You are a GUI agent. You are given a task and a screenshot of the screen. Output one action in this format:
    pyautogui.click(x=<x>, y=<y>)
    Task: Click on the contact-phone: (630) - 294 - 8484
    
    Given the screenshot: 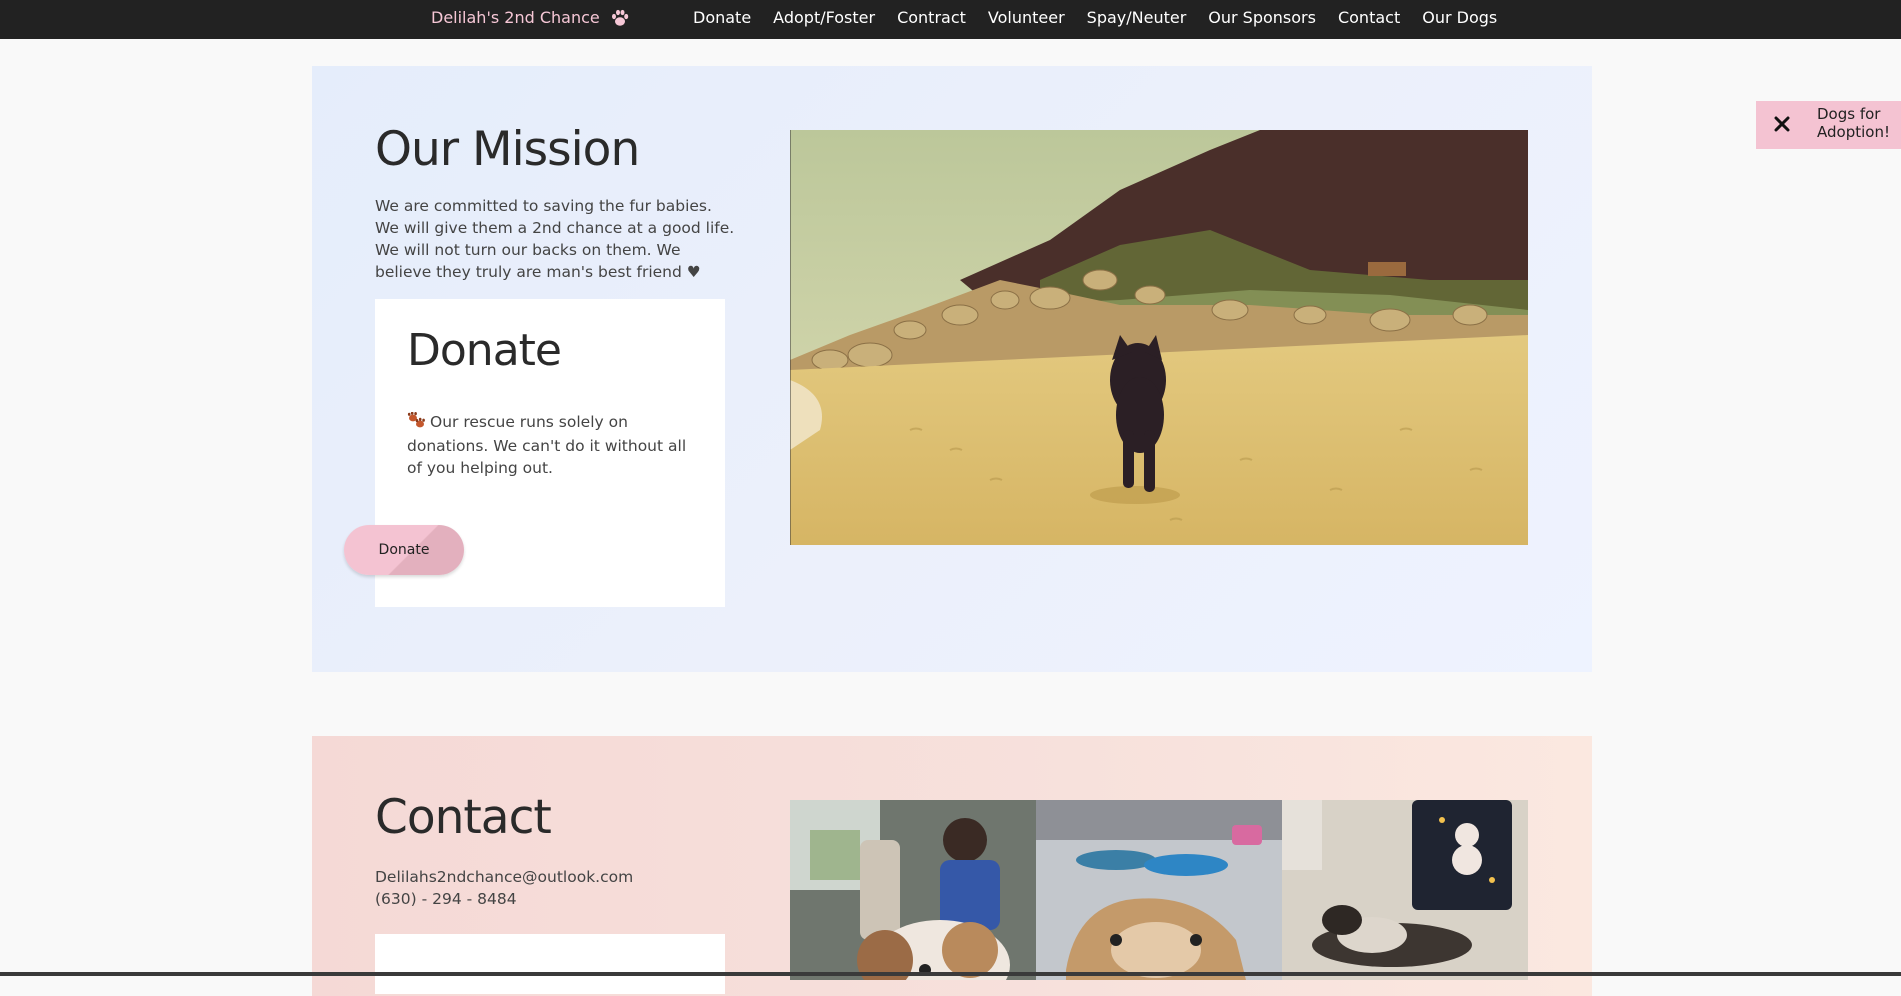 What is the action you would take?
    pyautogui.click(x=446, y=899)
    